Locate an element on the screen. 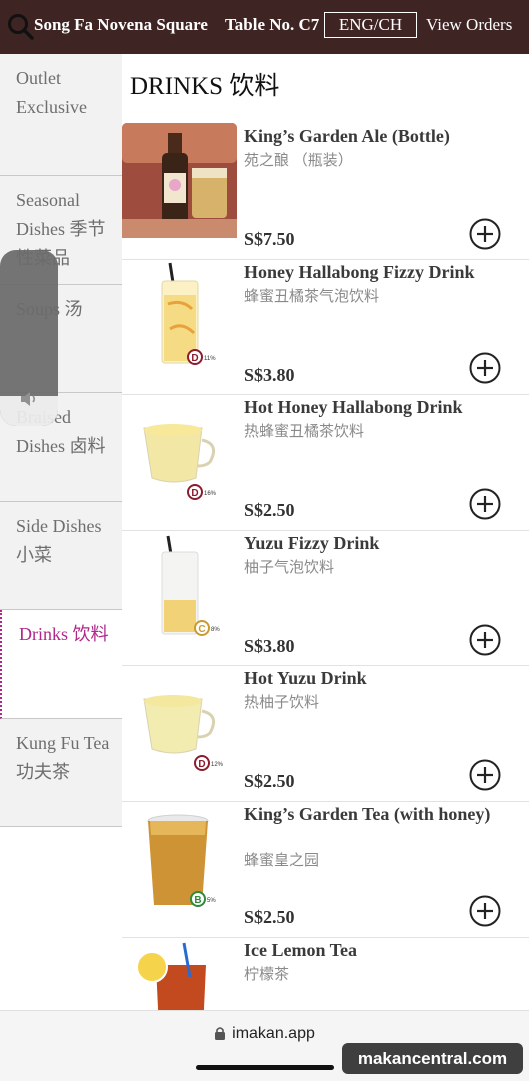 The height and width of the screenshot is (1081, 529). category-label: Kung Fu Tea 功夫茶 is located at coordinates (63, 757).